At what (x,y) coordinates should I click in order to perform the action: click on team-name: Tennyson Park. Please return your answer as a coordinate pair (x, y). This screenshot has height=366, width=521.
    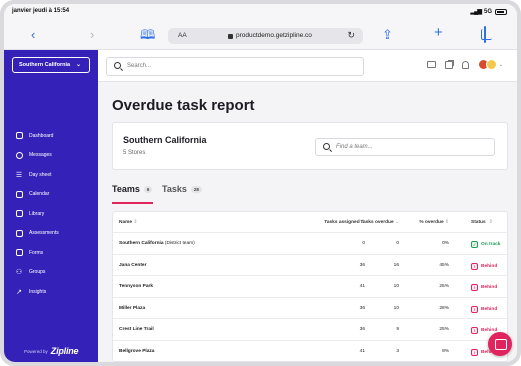
    Looking at the image, I should click on (136, 286).